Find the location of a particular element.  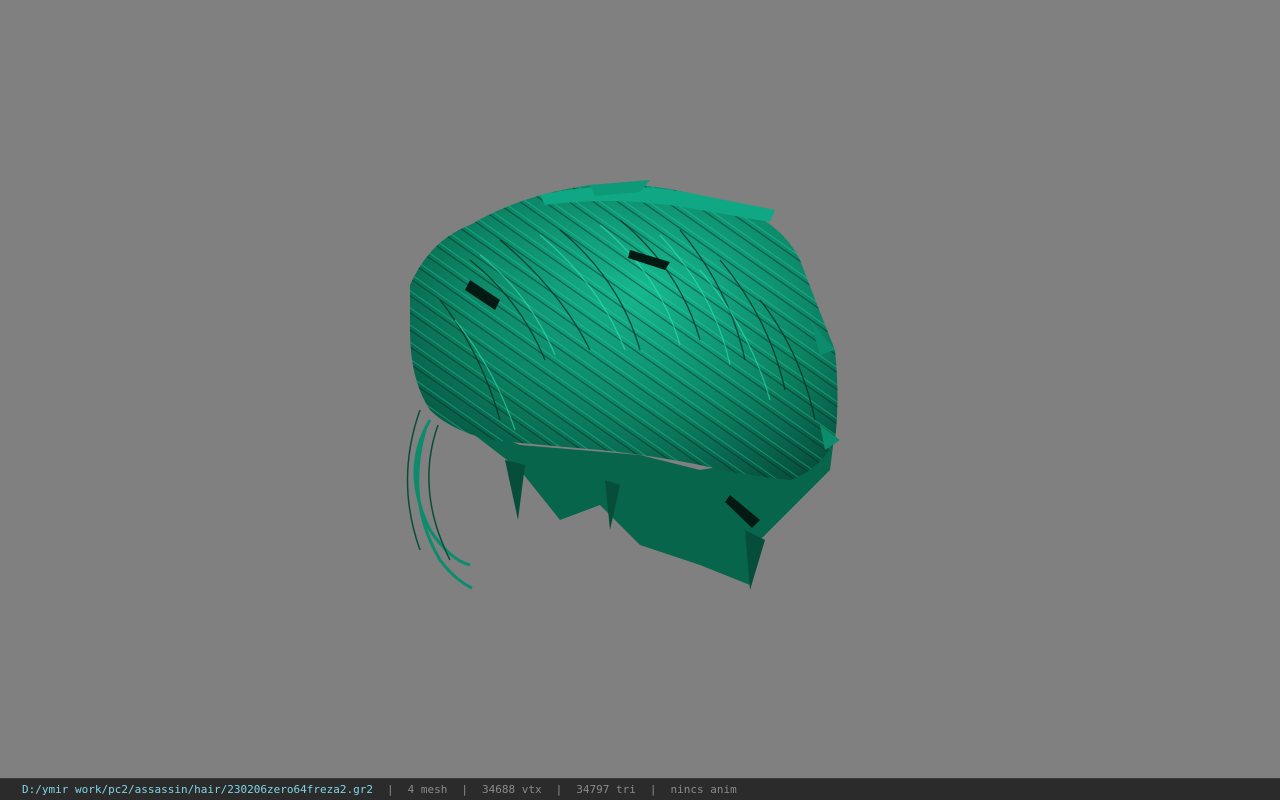

triangle-count: 34797 tri is located at coordinates (606, 789).